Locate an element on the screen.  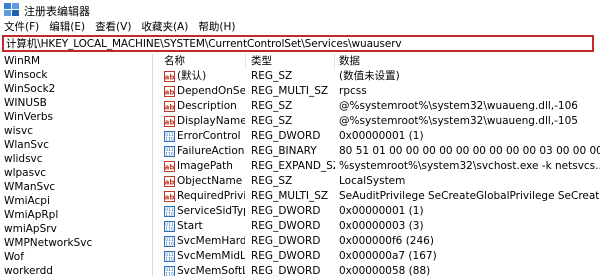
tree-item: WlanSvc is located at coordinates (26, 145).